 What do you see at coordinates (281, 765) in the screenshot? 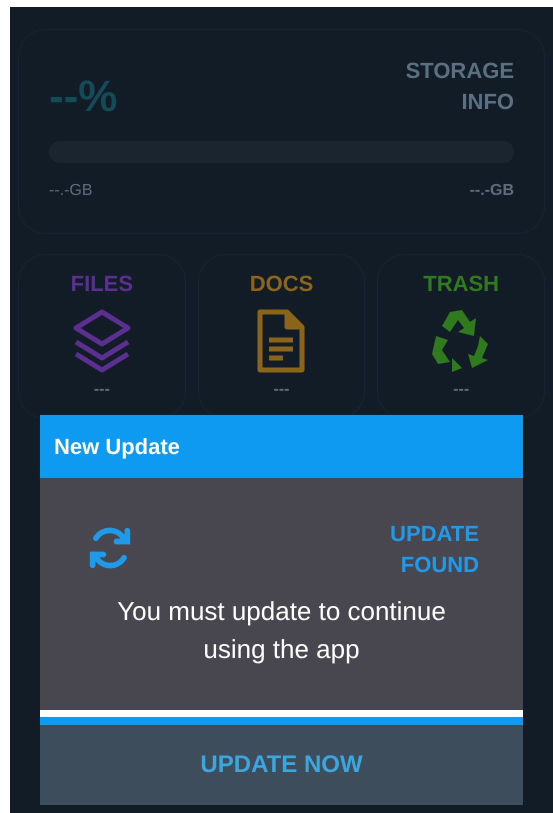
I see `update-now-button: UPDATE NOW` at bounding box center [281, 765].